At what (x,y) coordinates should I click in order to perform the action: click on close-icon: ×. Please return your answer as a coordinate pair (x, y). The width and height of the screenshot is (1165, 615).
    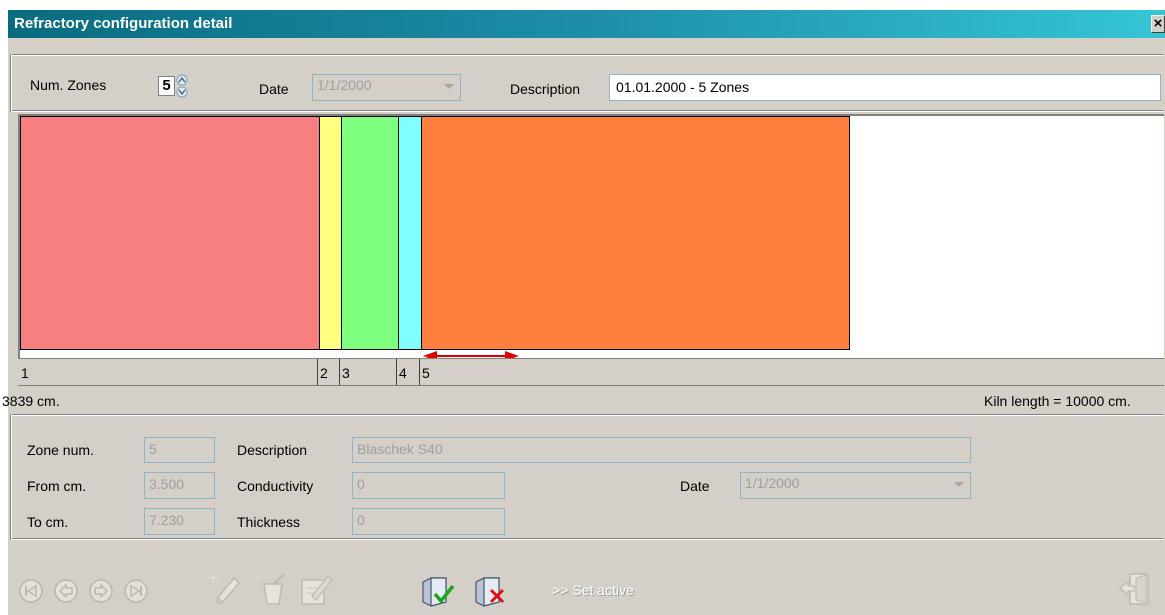
    Looking at the image, I should click on (1158, 23).